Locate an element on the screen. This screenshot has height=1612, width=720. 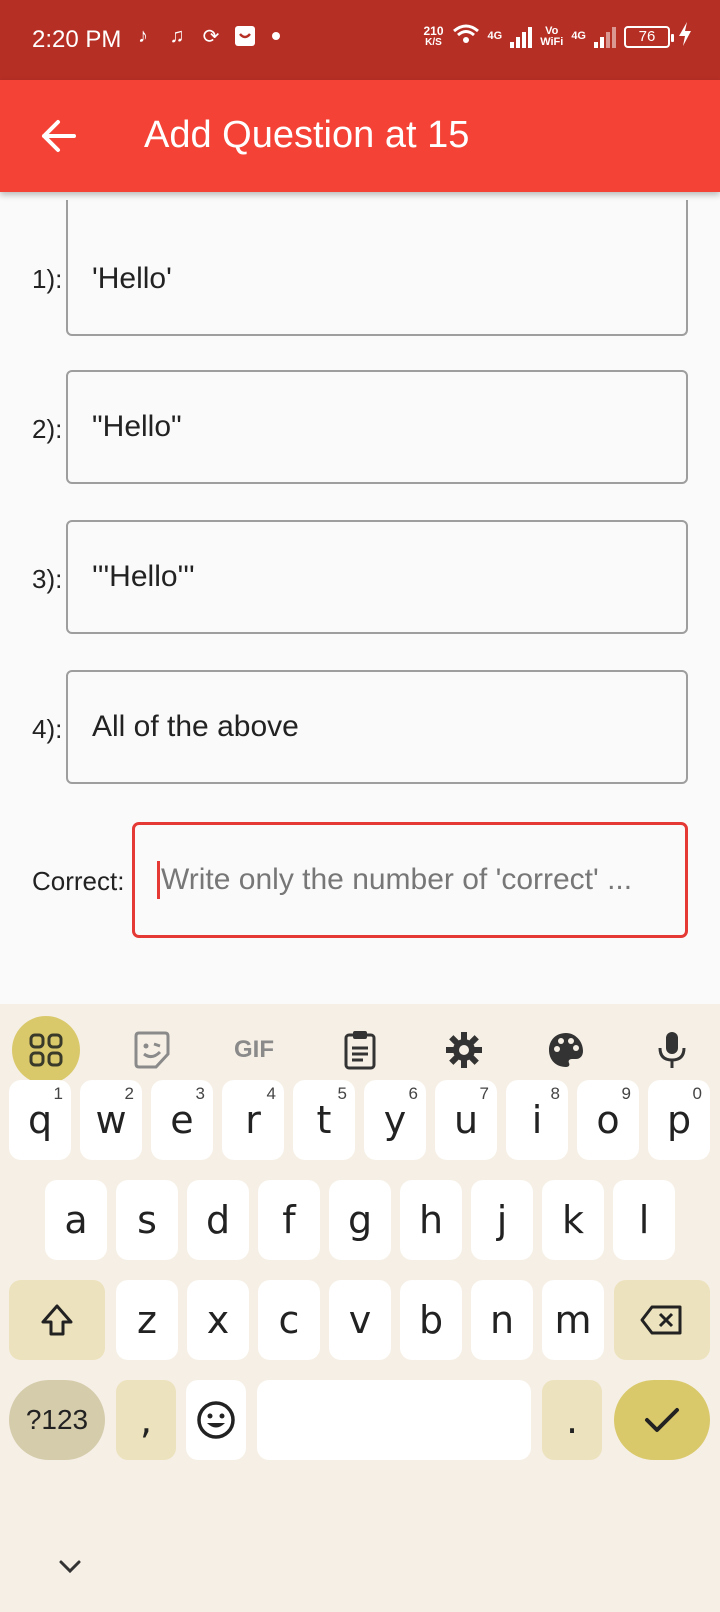
option-value: 'Hello' is located at coordinates (132, 278).